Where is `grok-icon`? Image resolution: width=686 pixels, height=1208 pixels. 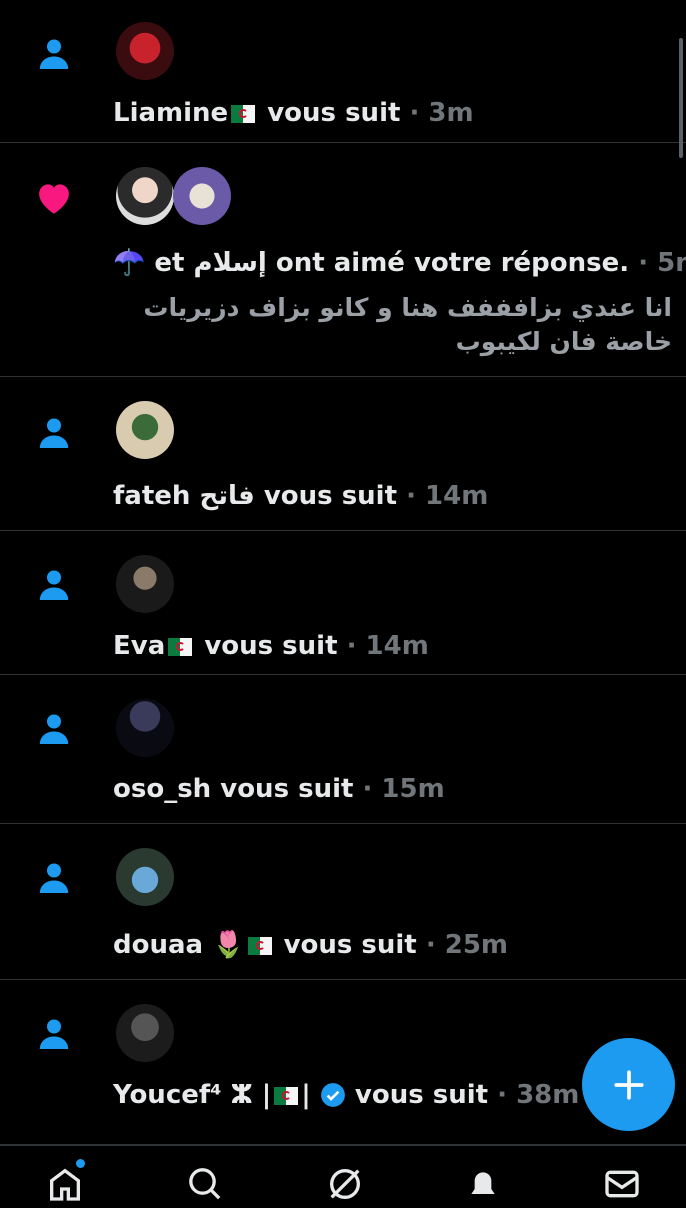 grok-icon is located at coordinates (345, 1184).